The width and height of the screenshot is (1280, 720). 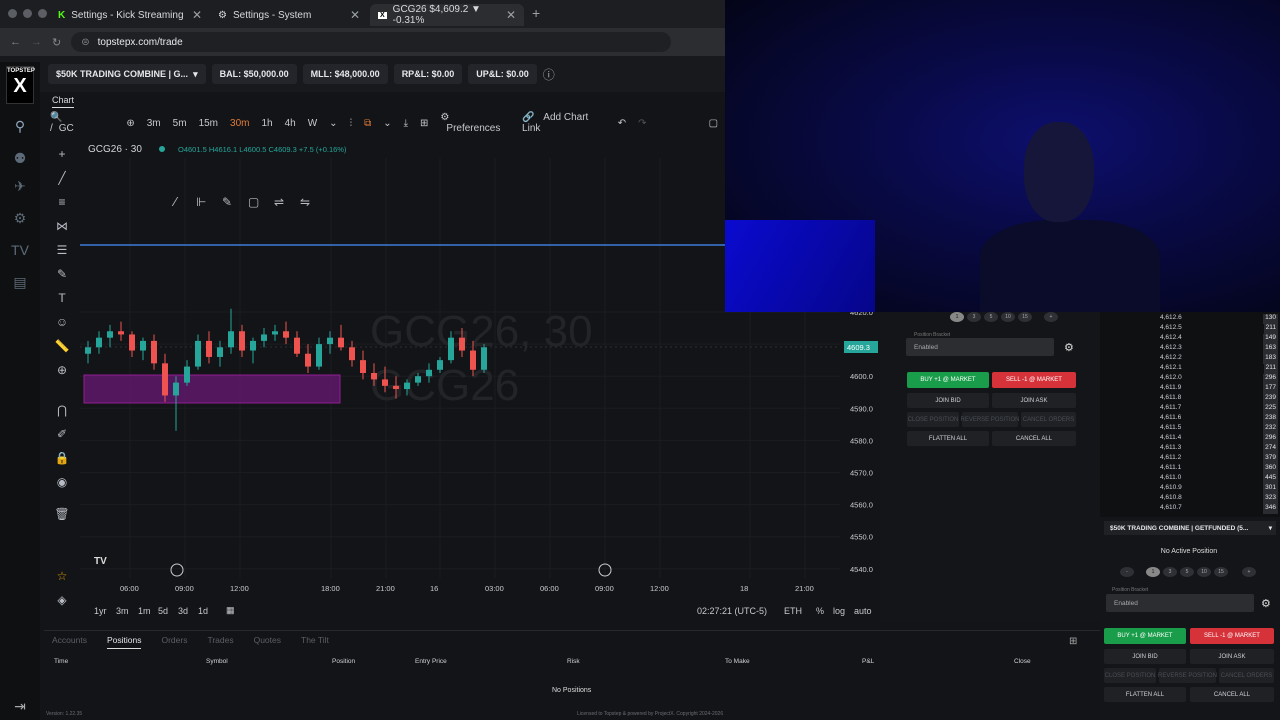 What do you see at coordinates (267, 642) in the screenshot?
I see `tab-quotes: Quotes` at bounding box center [267, 642].